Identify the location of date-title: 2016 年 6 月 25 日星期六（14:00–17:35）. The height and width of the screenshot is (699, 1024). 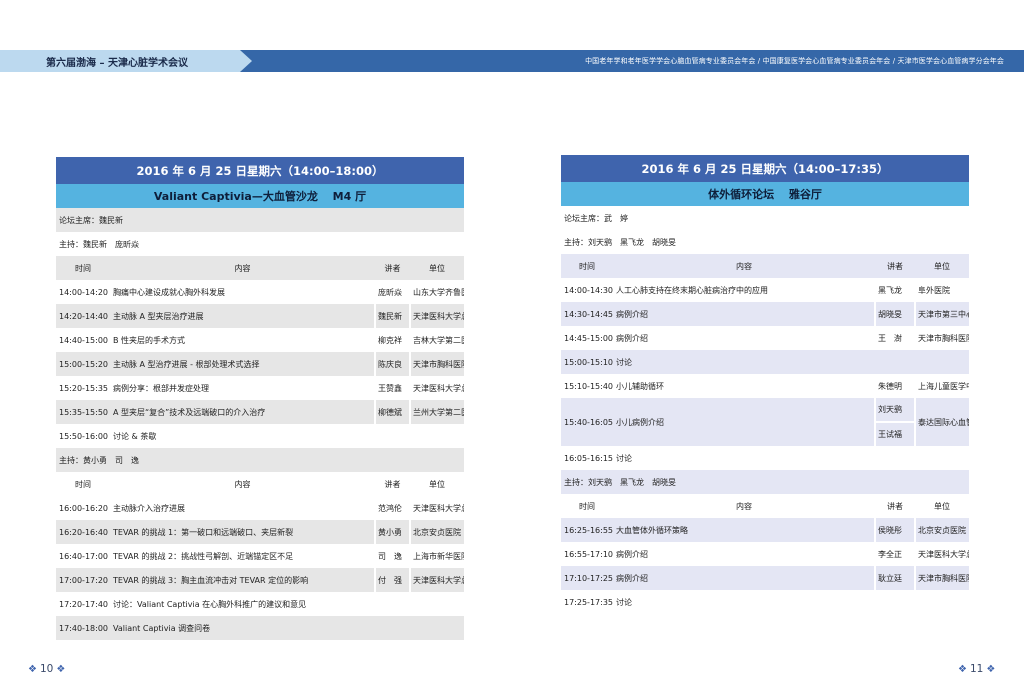
(765, 168).